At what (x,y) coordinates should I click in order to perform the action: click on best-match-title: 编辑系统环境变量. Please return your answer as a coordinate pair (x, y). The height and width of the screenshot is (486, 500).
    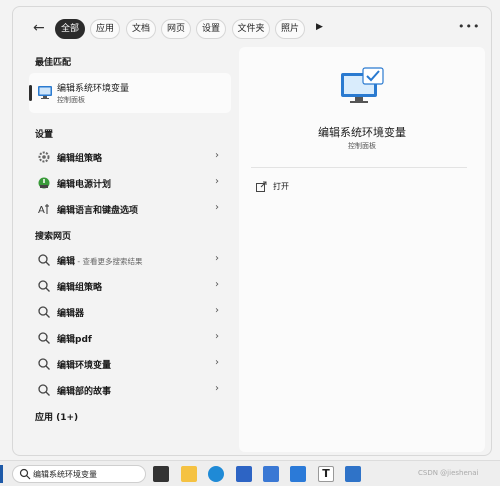
    Looking at the image, I should click on (93, 89).